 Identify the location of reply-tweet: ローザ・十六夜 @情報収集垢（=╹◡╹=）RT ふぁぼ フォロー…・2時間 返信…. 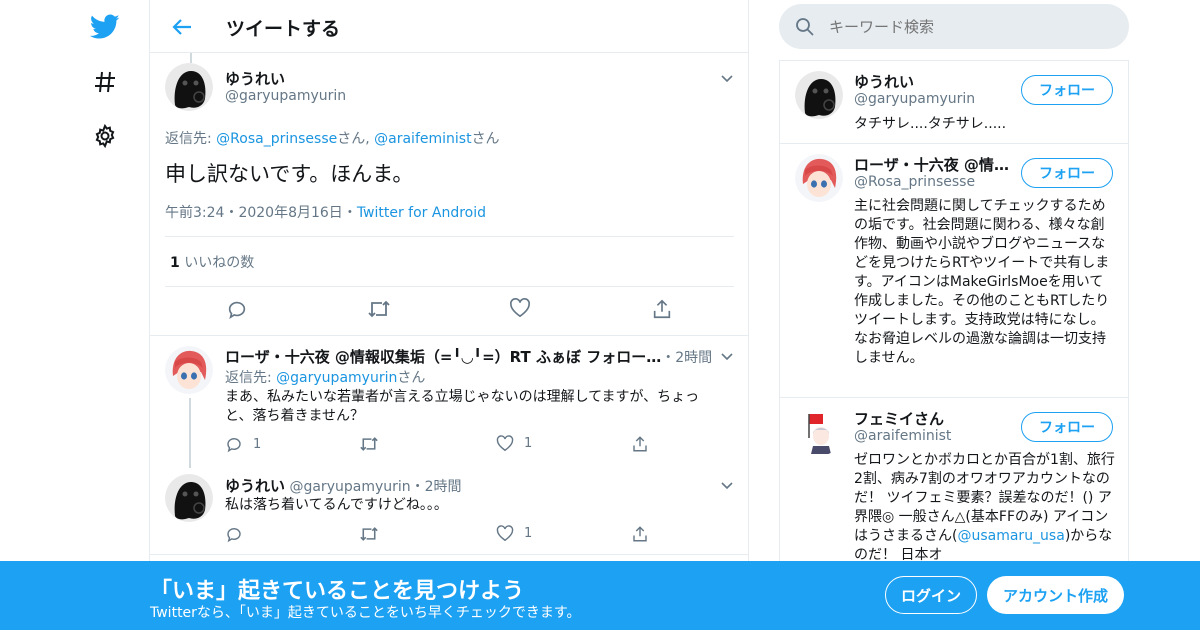
(449, 402).